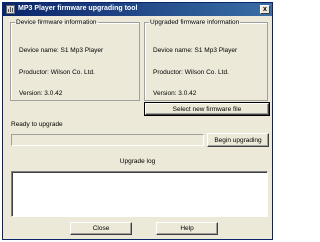  I want to click on device-firmware-heading: Device firmware information, so click(56, 22).